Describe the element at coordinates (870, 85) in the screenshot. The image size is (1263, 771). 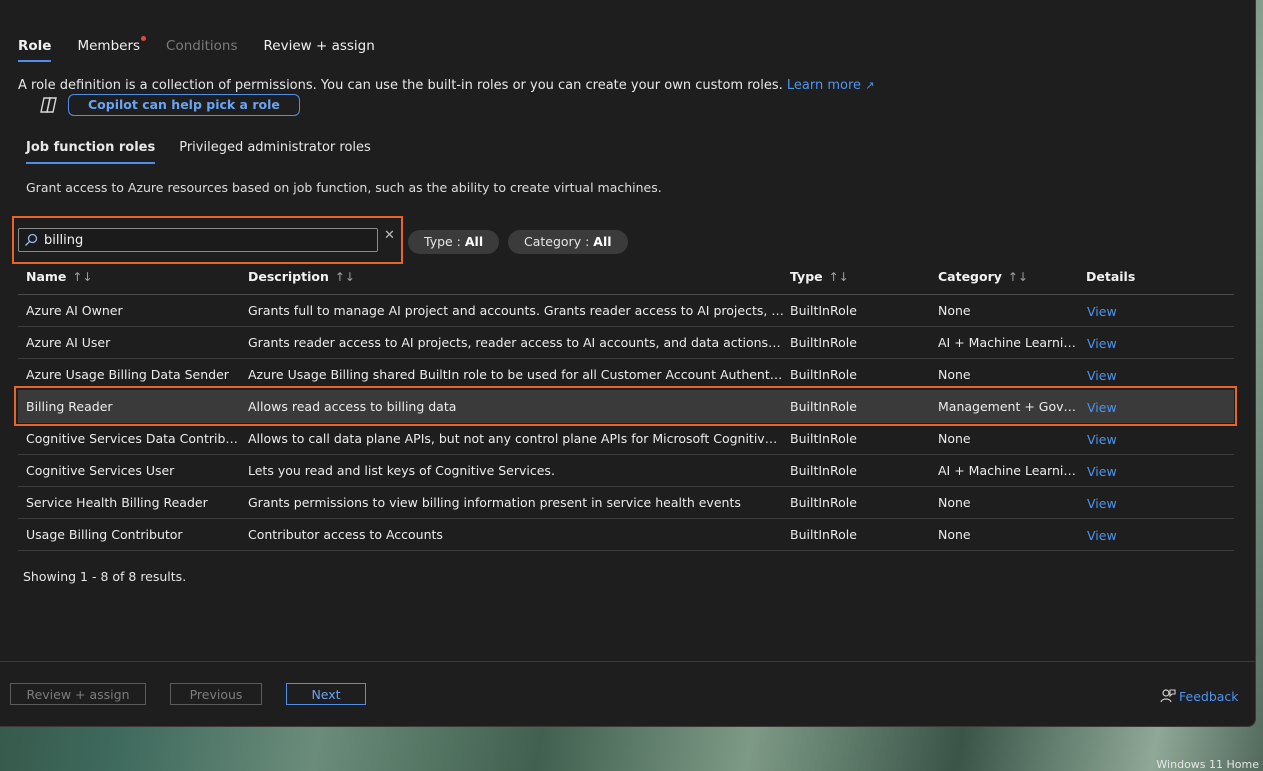
I see `external-link-icon: ↗` at that location.